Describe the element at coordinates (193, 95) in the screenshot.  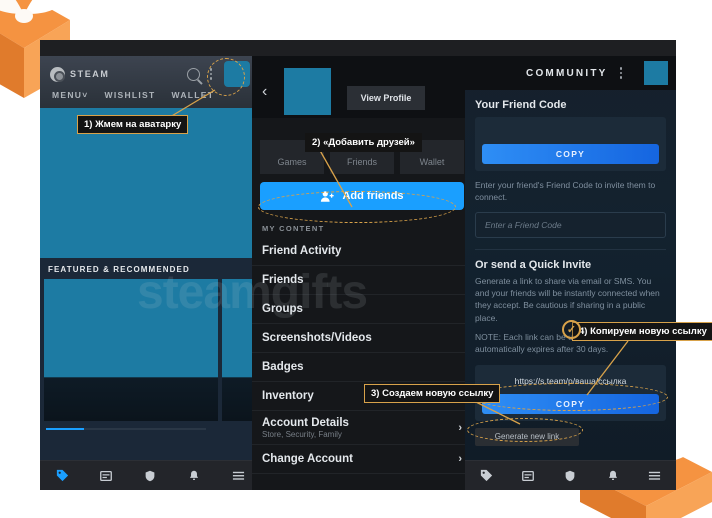
I see `nav-item-wallet: WALLET` at that location.